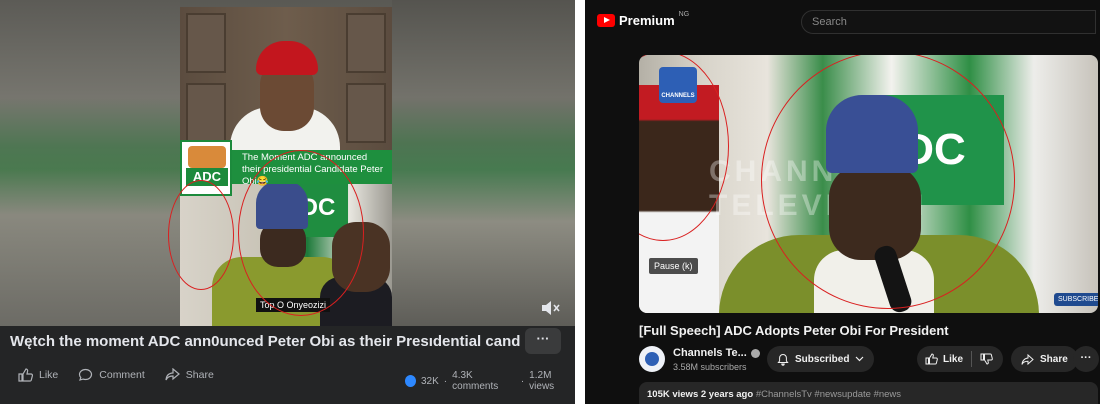 The image size is (1100, 404). What do you see at coordinates (172, 374) in the screenshot?
I see `share-icon` at bounding box center [172, 374].